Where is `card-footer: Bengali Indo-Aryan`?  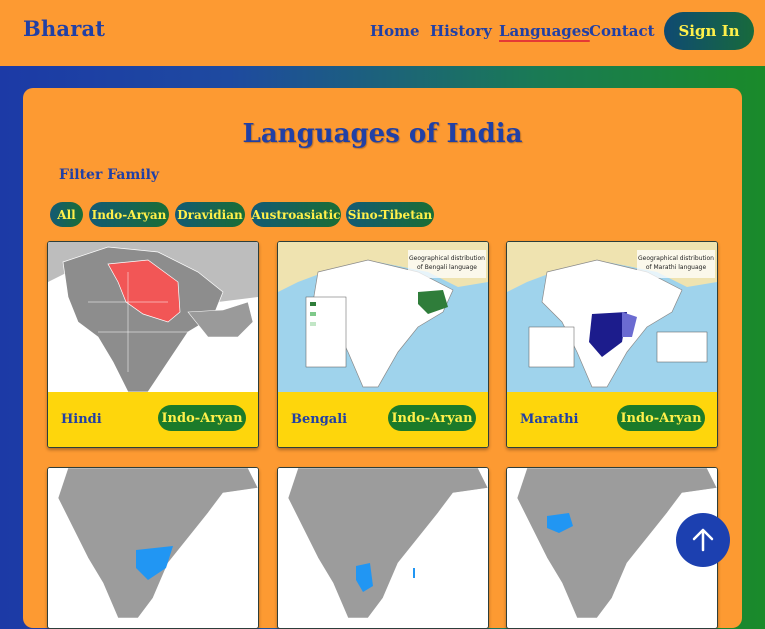
card-footer: Bengali Indo-Aryan is located at coordinates (383, 419).